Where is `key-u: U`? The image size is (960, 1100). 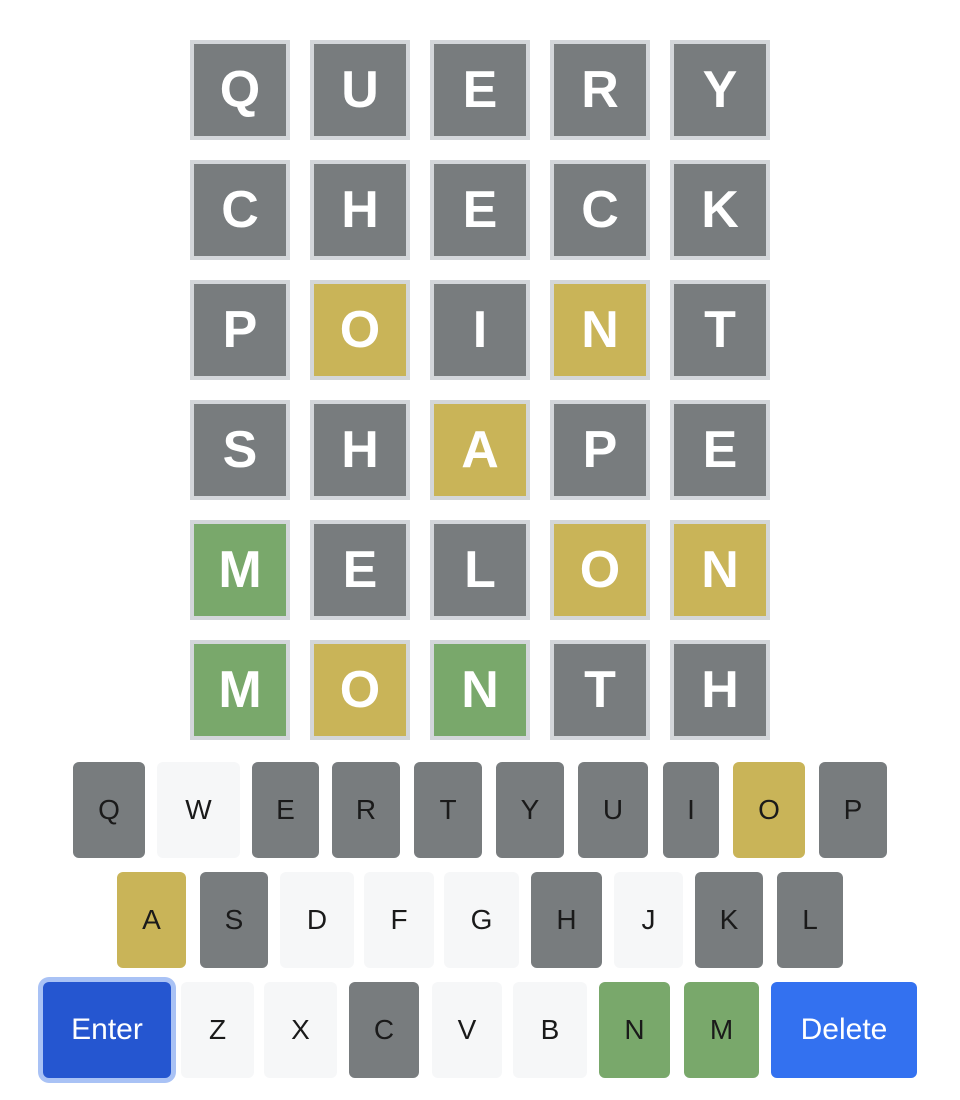 key-u: U is located at coordinates (613, 810).